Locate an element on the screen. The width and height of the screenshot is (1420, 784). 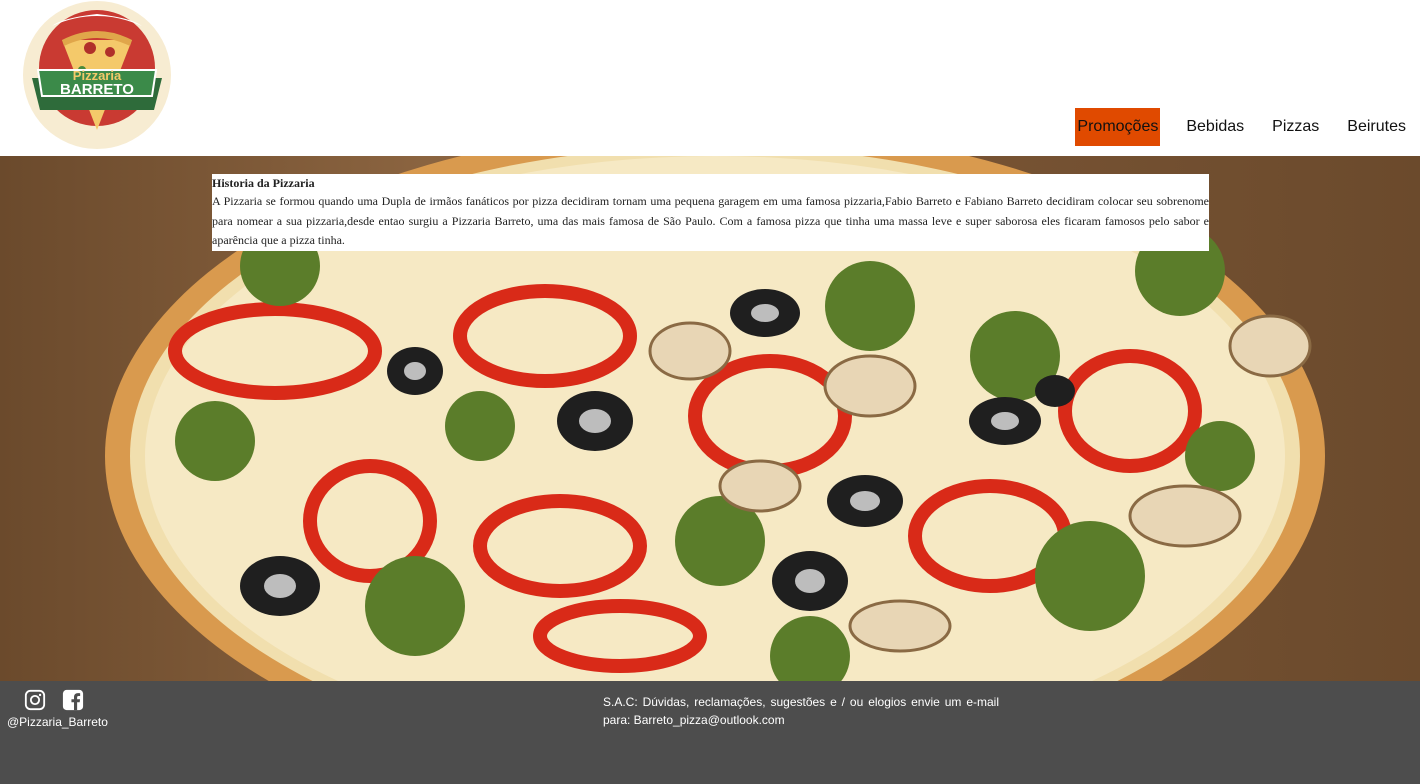
nav-item-bebidas: Bebidas is located at coordinates (1215, 127).